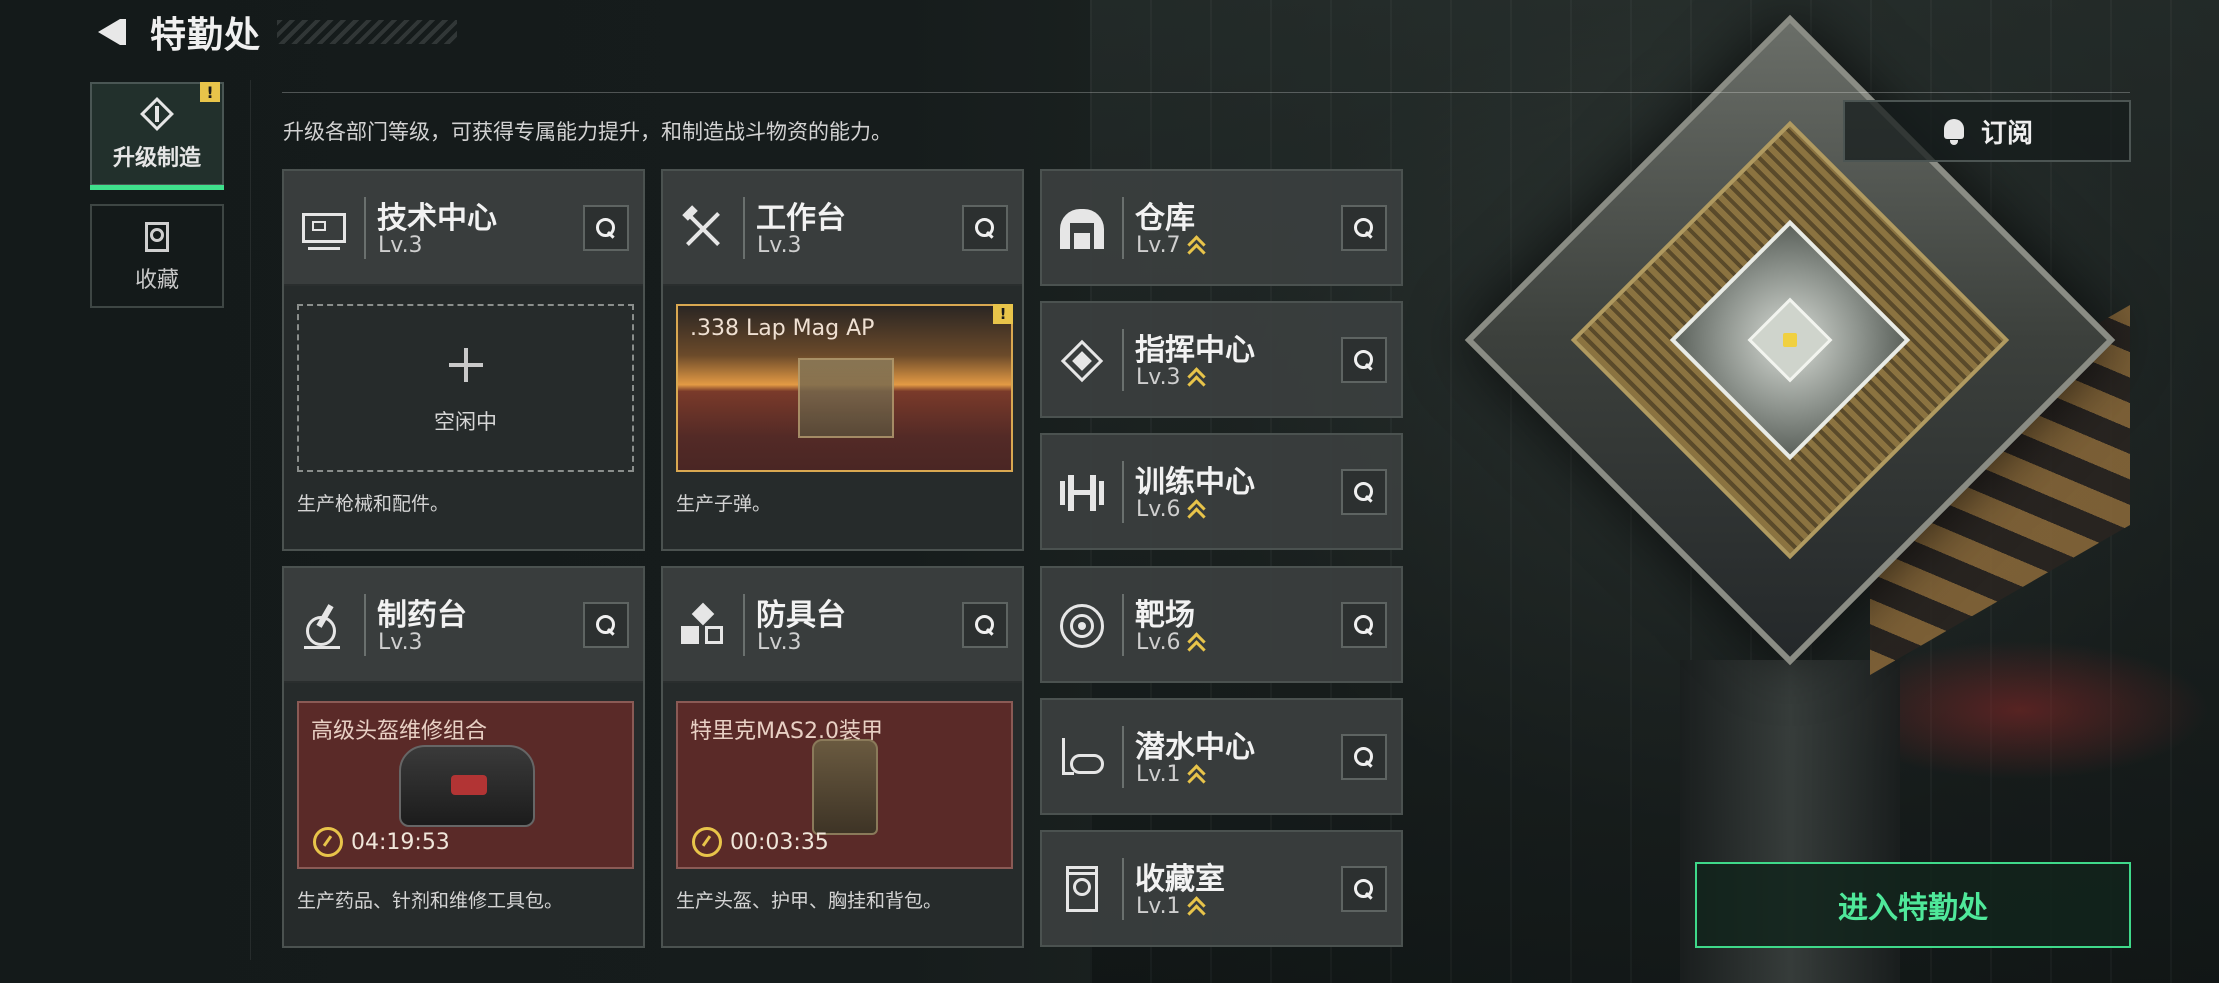 The image size is (2219, 983). What do you see at coordinates (1170, 245) in the screenshot?
I see `card-level: Lv.7` at bounding box center [1170, 245].